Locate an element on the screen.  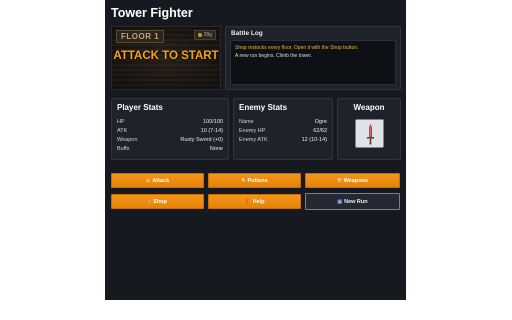
player-weapon-row: Weapon Rusty Sword (+0) is located at coordinates (170, 141).